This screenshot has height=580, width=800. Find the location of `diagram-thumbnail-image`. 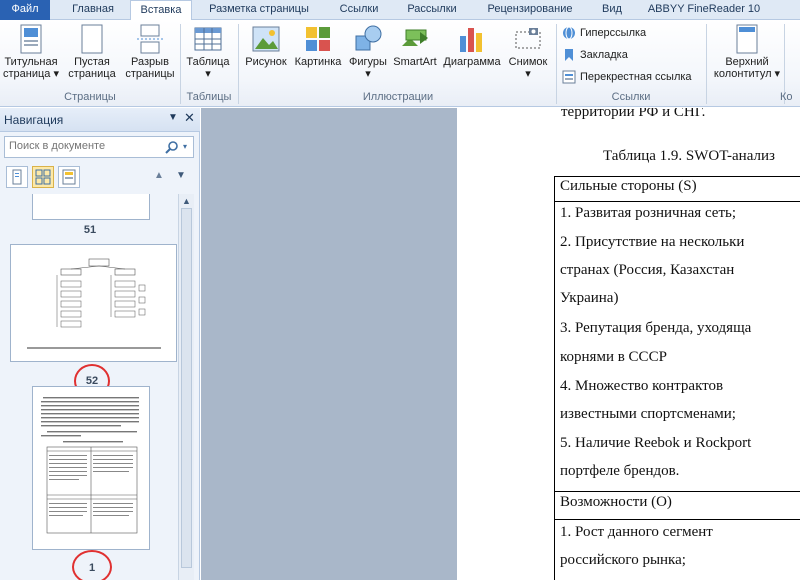

diagram-thumbnail-image is located at coordinates (94, 303).